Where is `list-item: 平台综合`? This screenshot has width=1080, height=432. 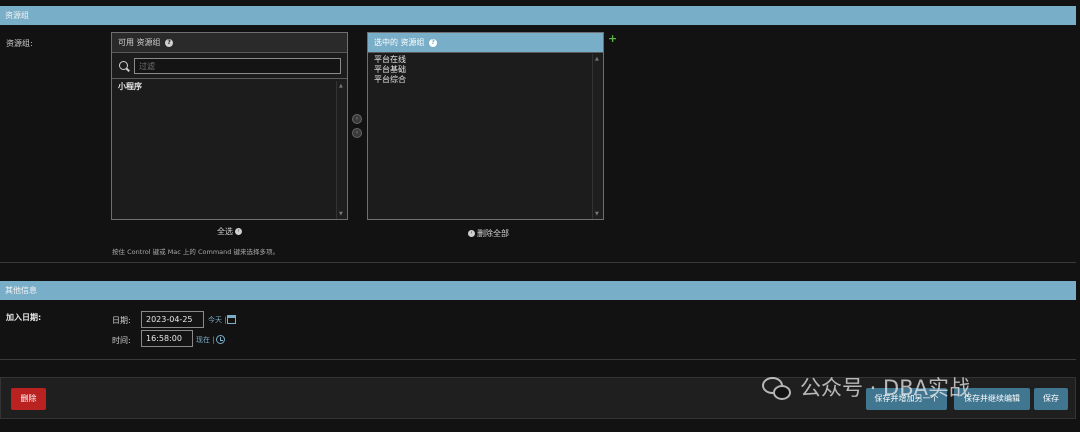 list-item: 平台综合 is located at coordinates (479, 80).